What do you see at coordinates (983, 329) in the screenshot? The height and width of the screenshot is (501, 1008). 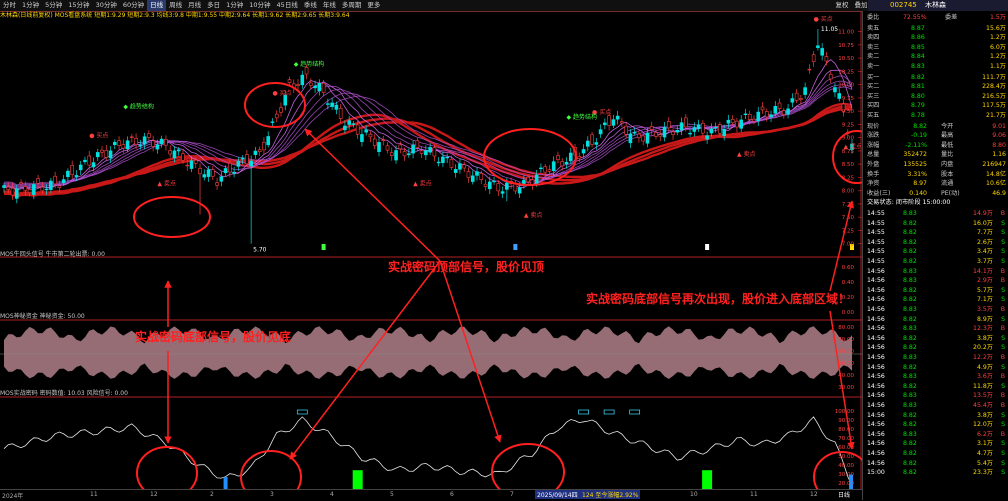 I see `cell: 12.3万` at bounding box center [983, 329].